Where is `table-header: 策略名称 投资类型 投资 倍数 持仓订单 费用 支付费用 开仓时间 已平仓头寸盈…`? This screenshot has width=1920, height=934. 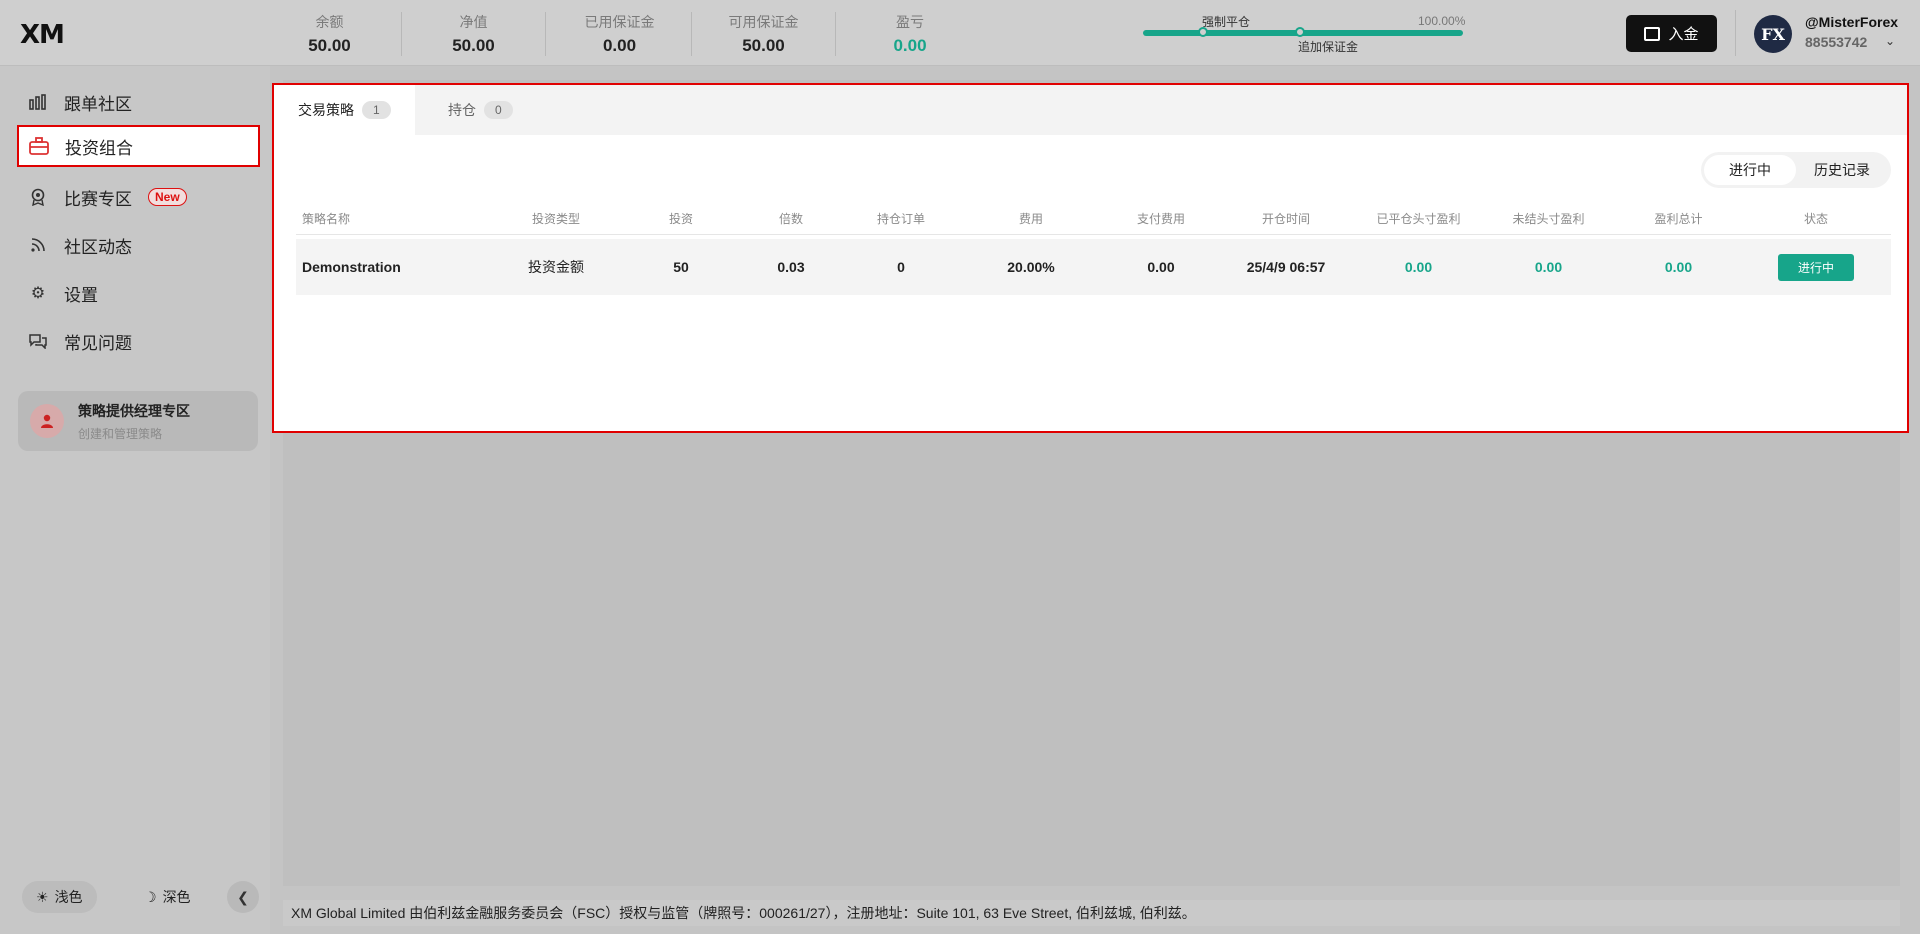 table-header: 策略名称 投资类型 投资 倍数 持仓订单 费用 支付费用 开仓时间 已平仓头寸盈… is located at coordinates (1093, 219).